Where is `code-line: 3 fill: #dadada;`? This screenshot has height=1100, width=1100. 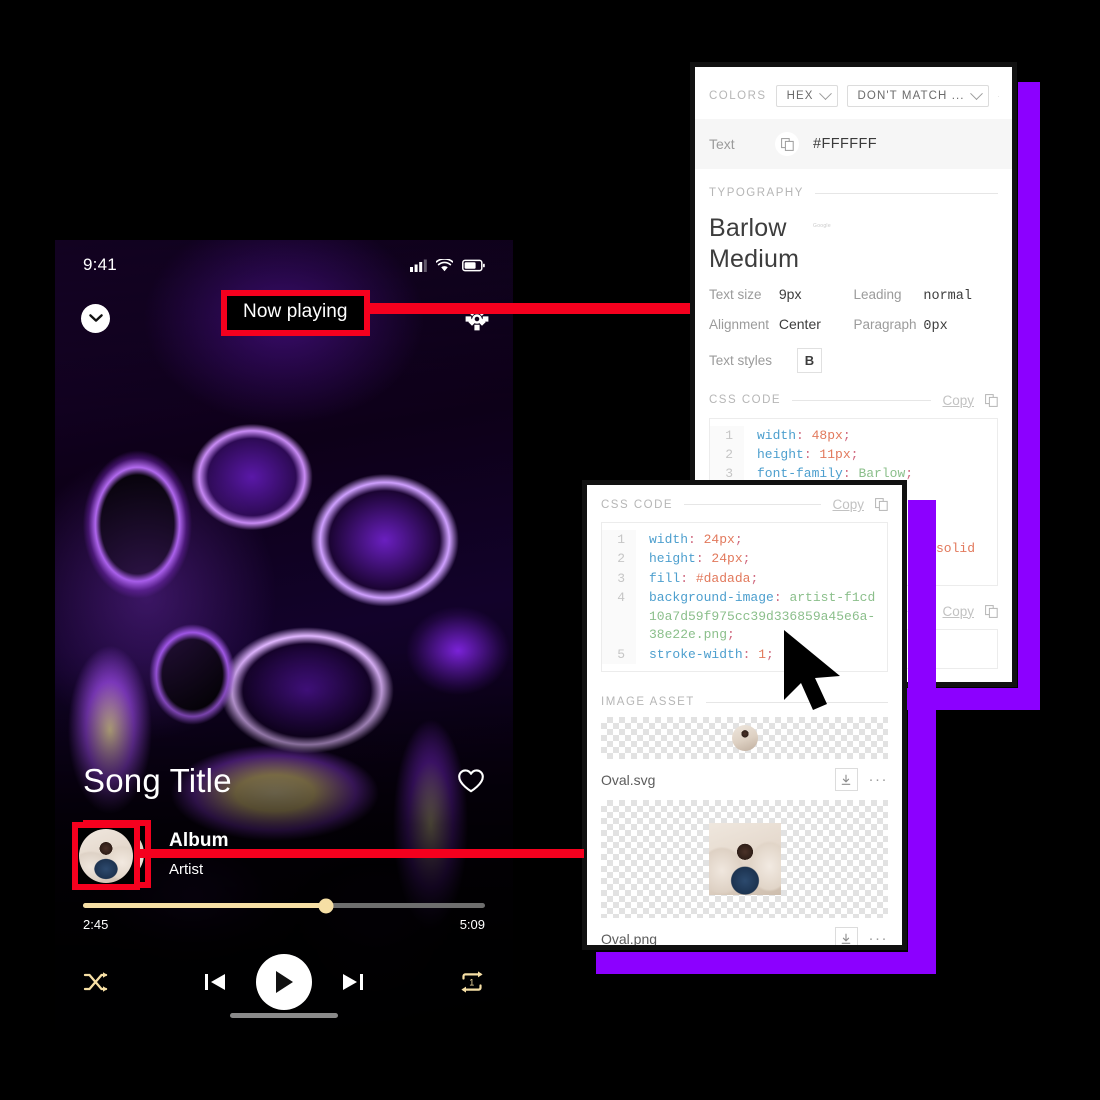
code-line: 3 fill: #dadada; is located at coordinates (744, 578).